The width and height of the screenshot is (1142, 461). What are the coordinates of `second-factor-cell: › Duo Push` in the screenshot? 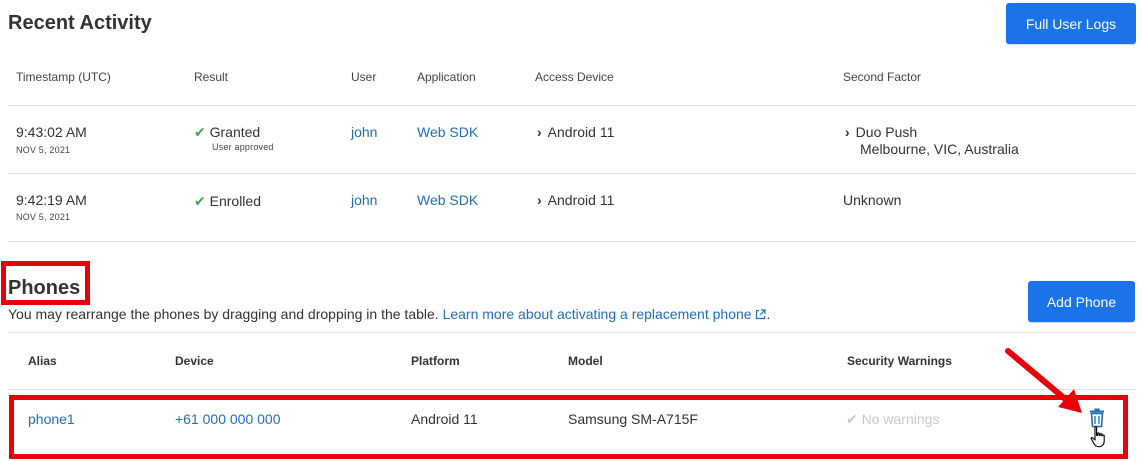 It's located at (881, 132).